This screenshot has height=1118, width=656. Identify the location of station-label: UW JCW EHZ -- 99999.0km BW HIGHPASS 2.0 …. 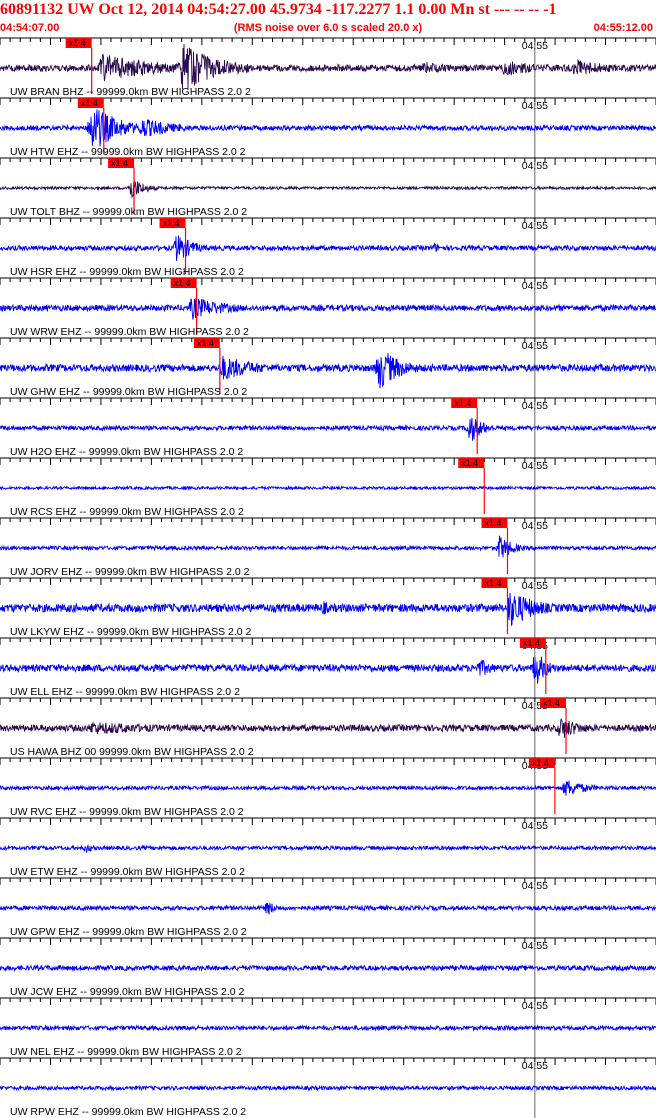
(127, 992).